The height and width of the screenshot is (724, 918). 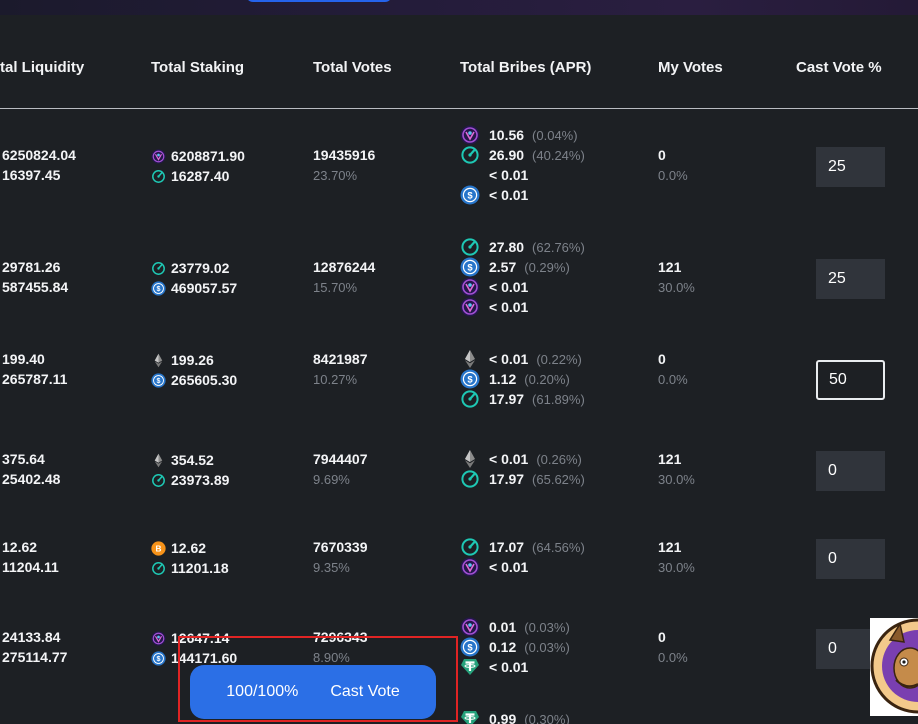 What do you see at coordinates (503, 379) in the screenshot?
I see `bribes-amount: 1.12` at bounding box center [503, 379].